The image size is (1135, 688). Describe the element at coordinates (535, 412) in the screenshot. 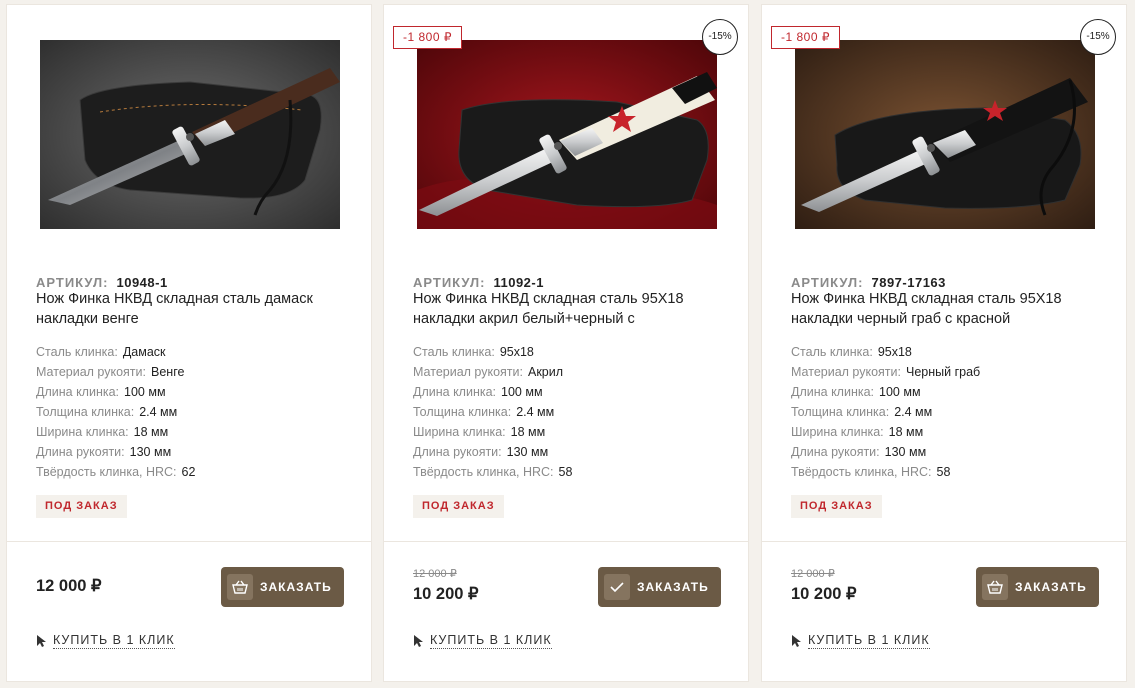

I see `spec-value: 2.4 мм` at that location.